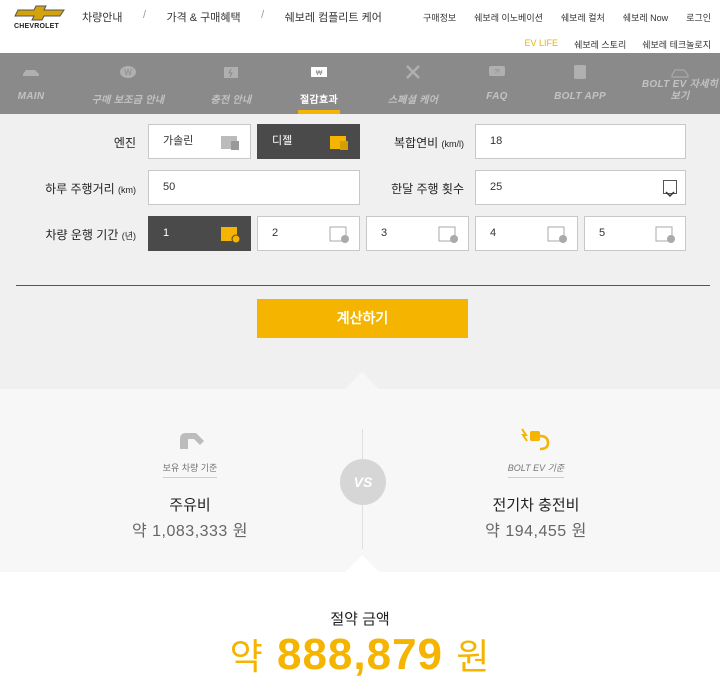 Image resolution: width=720 pixels, height=694 pixels. Describe the element at coordinates (190, 505) in the screenshot. I see `fuel-cost-title: 주유비` at that location.